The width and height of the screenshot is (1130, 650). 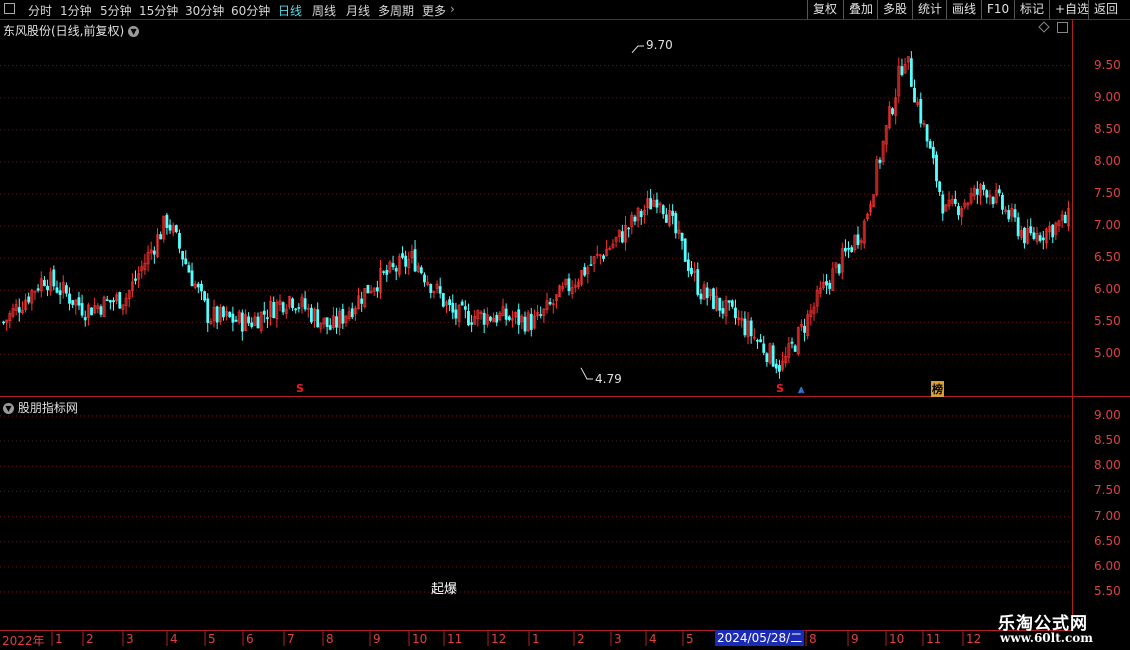 What do you see at coordinates (130, 639) in the screenshot?
I see `month-tick-label: 3` at bounding box center [130, 639].